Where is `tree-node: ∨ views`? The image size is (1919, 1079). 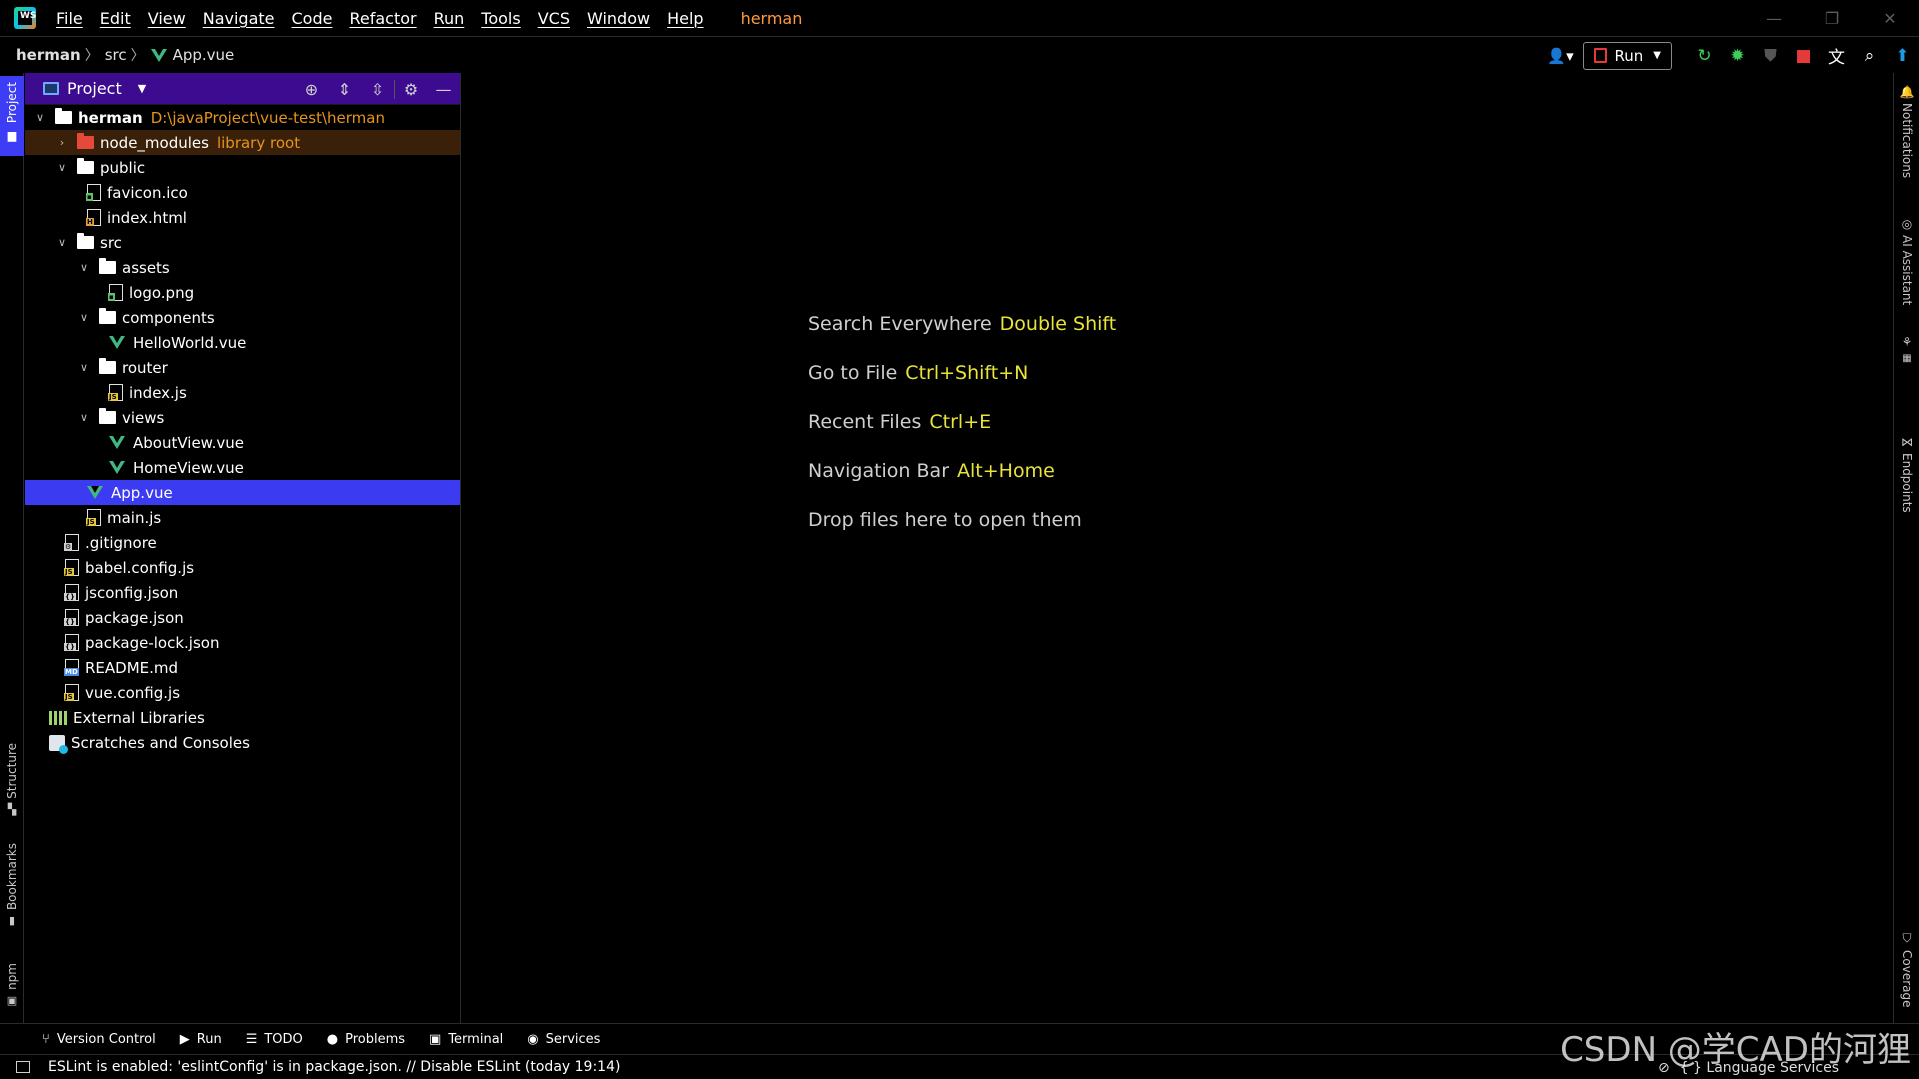
tree-node: ∨ views is located at coordinates (242, 417).